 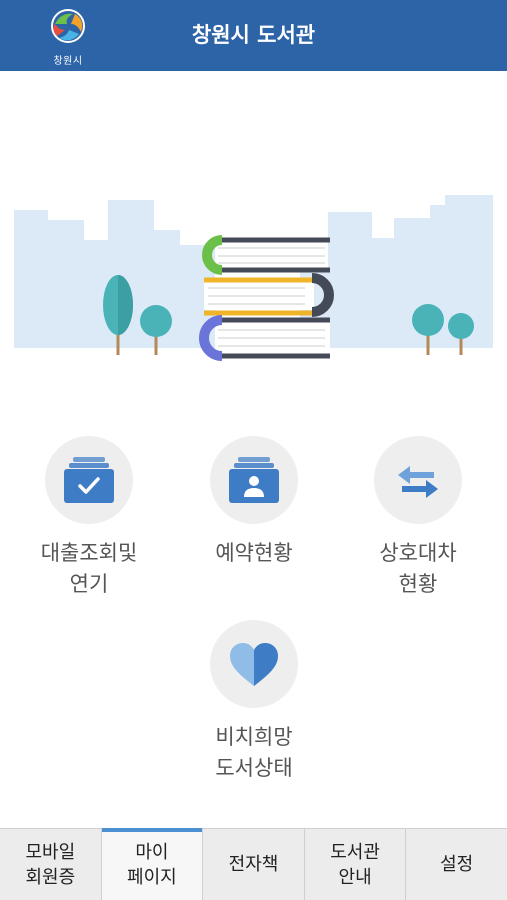 I want to click on reservation-icon-circle, so click(x=254, y=480).